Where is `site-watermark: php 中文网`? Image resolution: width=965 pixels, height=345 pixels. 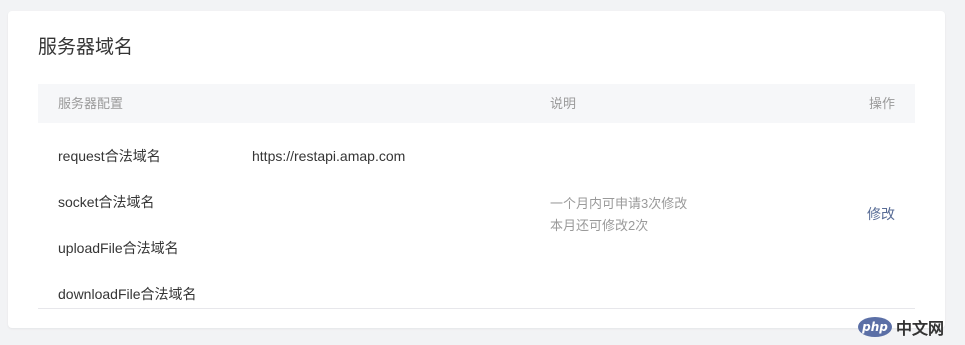
site-watermark: php 中文网 is located at coordinates (901, 327).